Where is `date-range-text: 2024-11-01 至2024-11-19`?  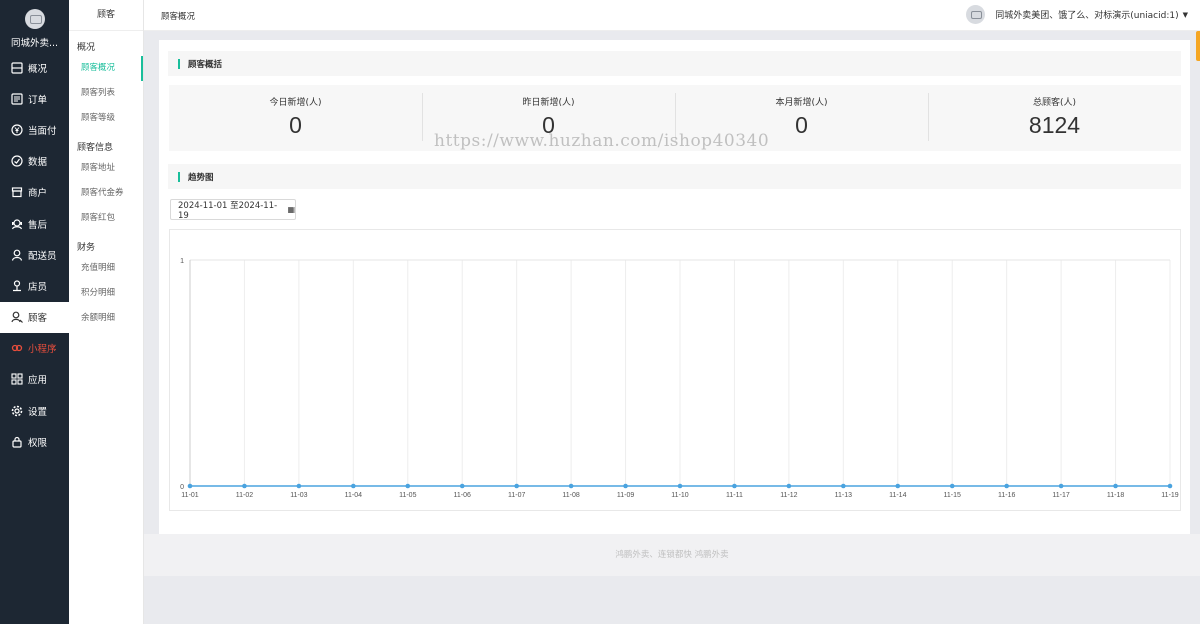 date-range-text: 2024-11-01 至2024-11-19 is located at coordinates (228, 210).